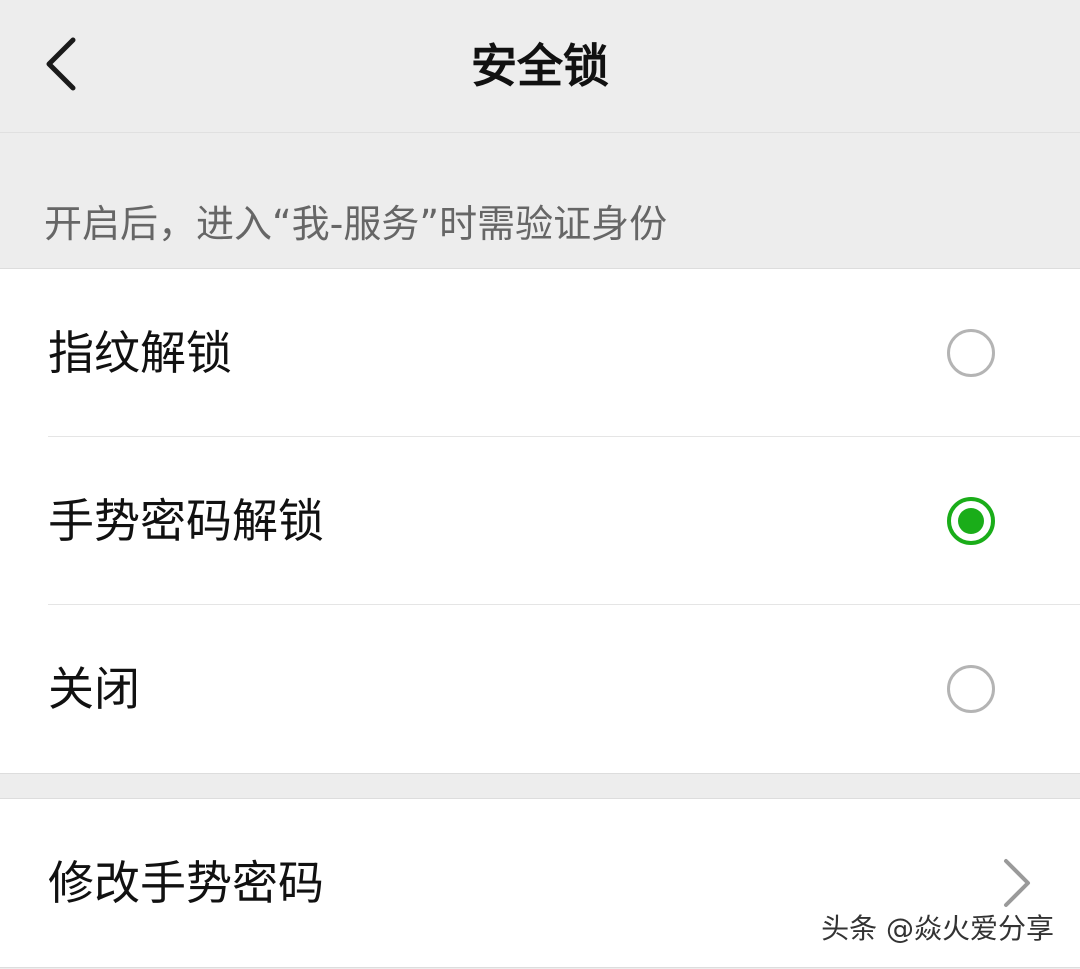 The height and width of the screenshot is (969, 1080). I want to click on watermark: 头条 @焱火爱分享, so click(937, 928).